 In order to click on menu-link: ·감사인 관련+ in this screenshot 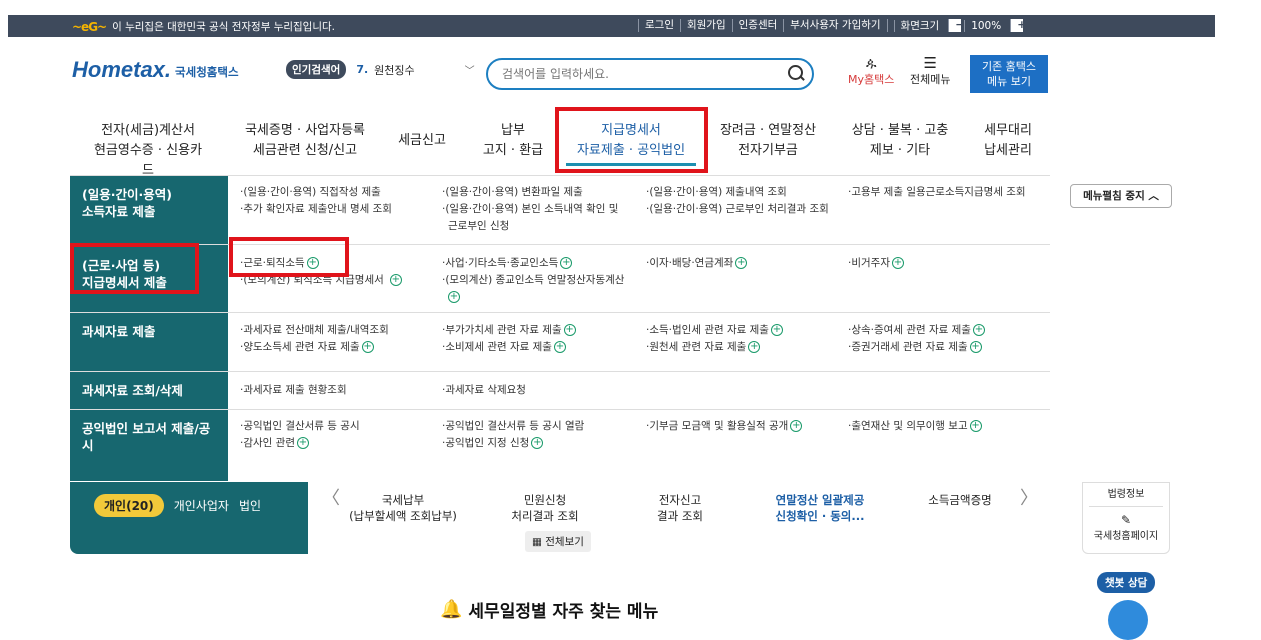, I will do `click(300, 443)`.